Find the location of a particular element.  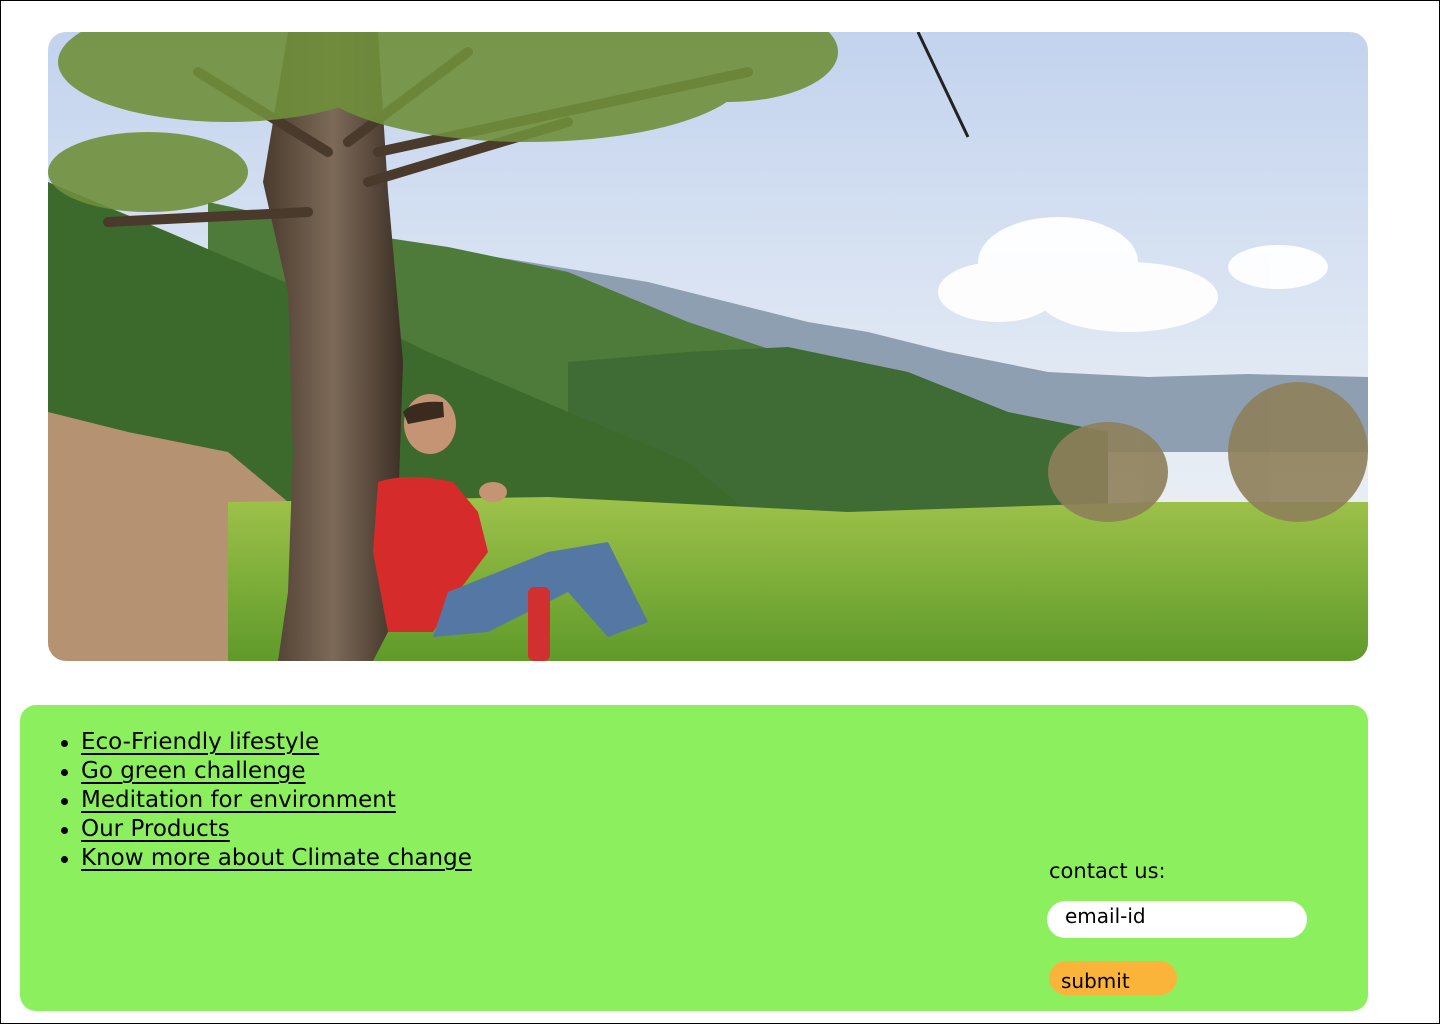

nav-item: Go green challenge is located at coordinates (266, 771).